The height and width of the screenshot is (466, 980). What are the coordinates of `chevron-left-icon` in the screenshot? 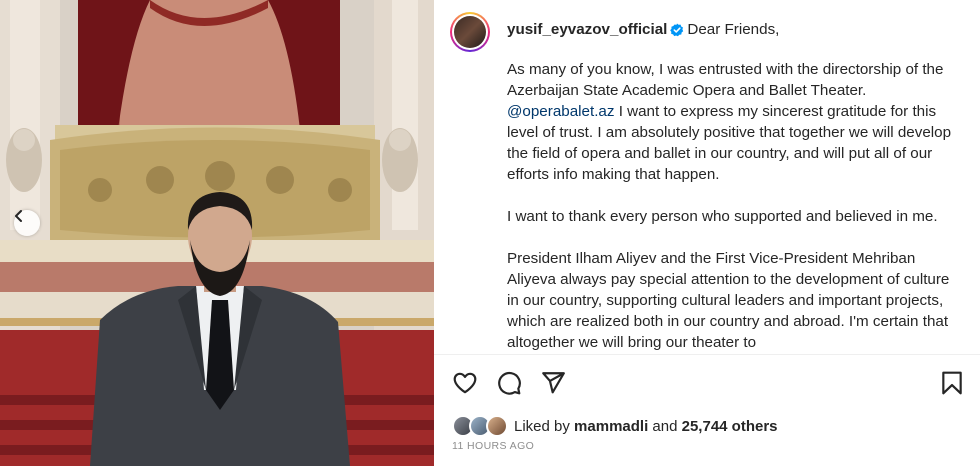 It's located at (18, 216).